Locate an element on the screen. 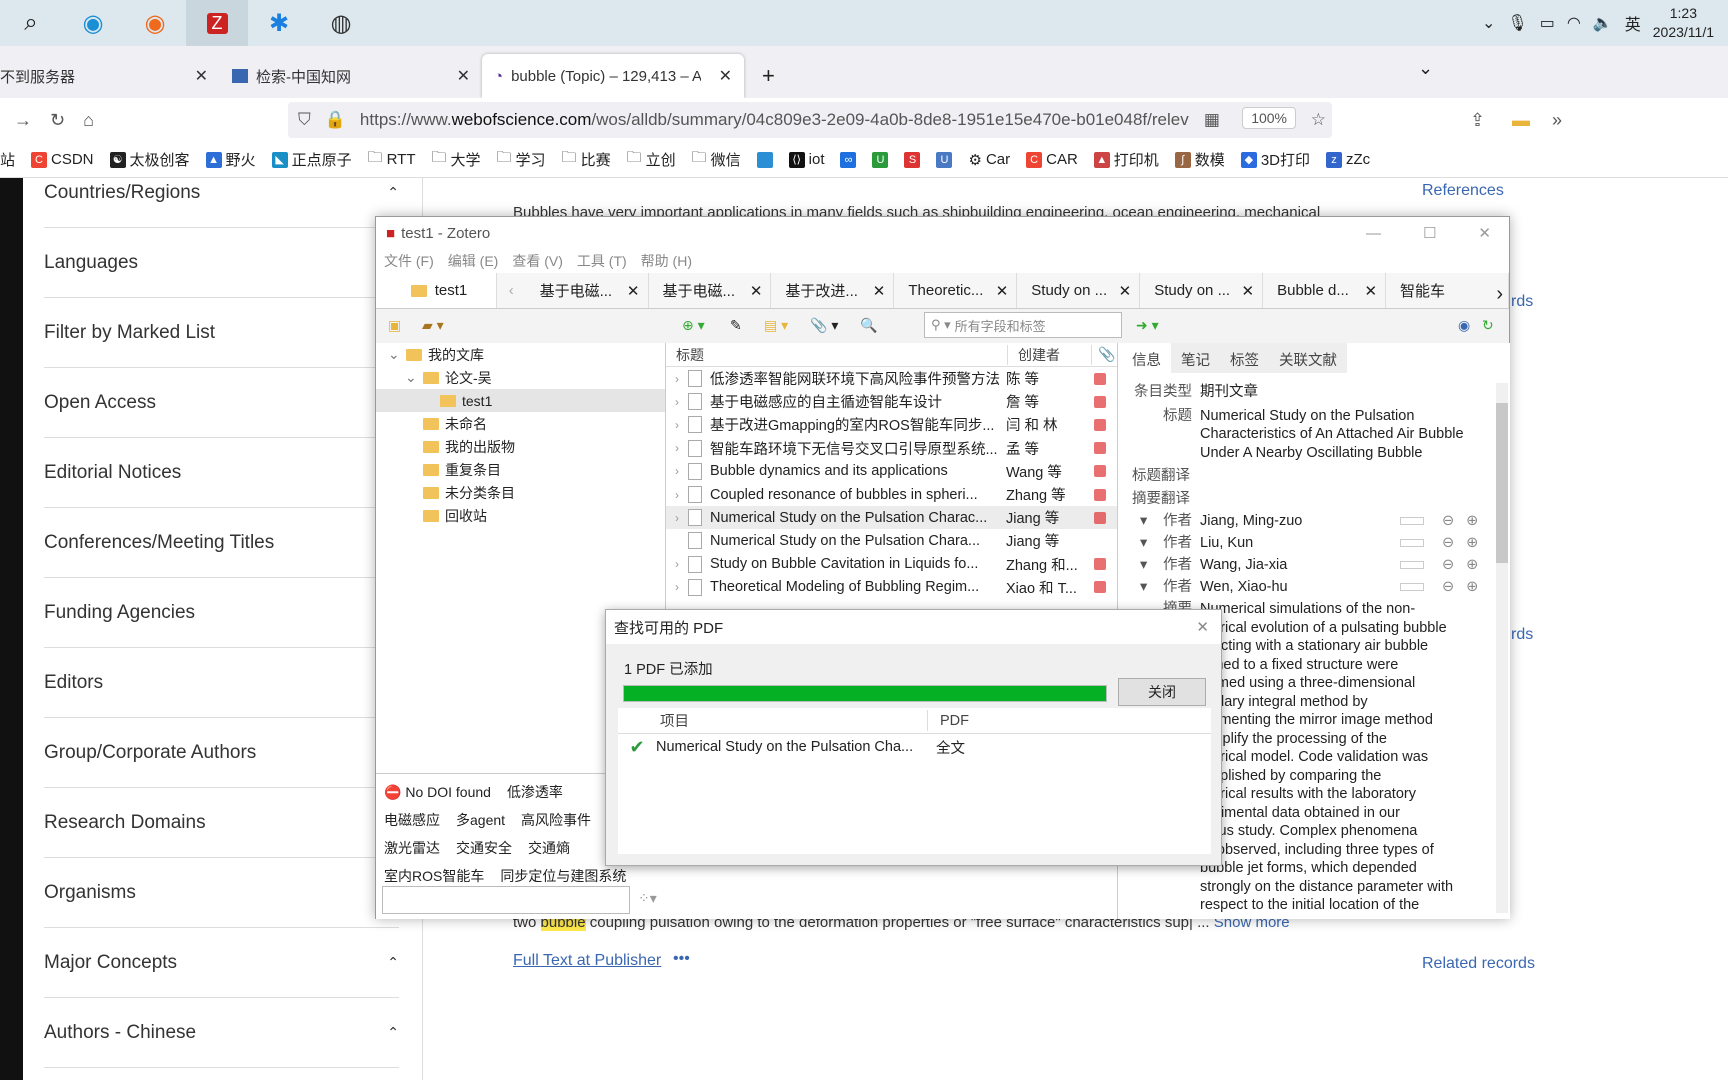 Image resolution: width=1728 pixels, height=1080 pixels. bookmark-folder: 🗀 学习 is located at coordinates (521, 159).